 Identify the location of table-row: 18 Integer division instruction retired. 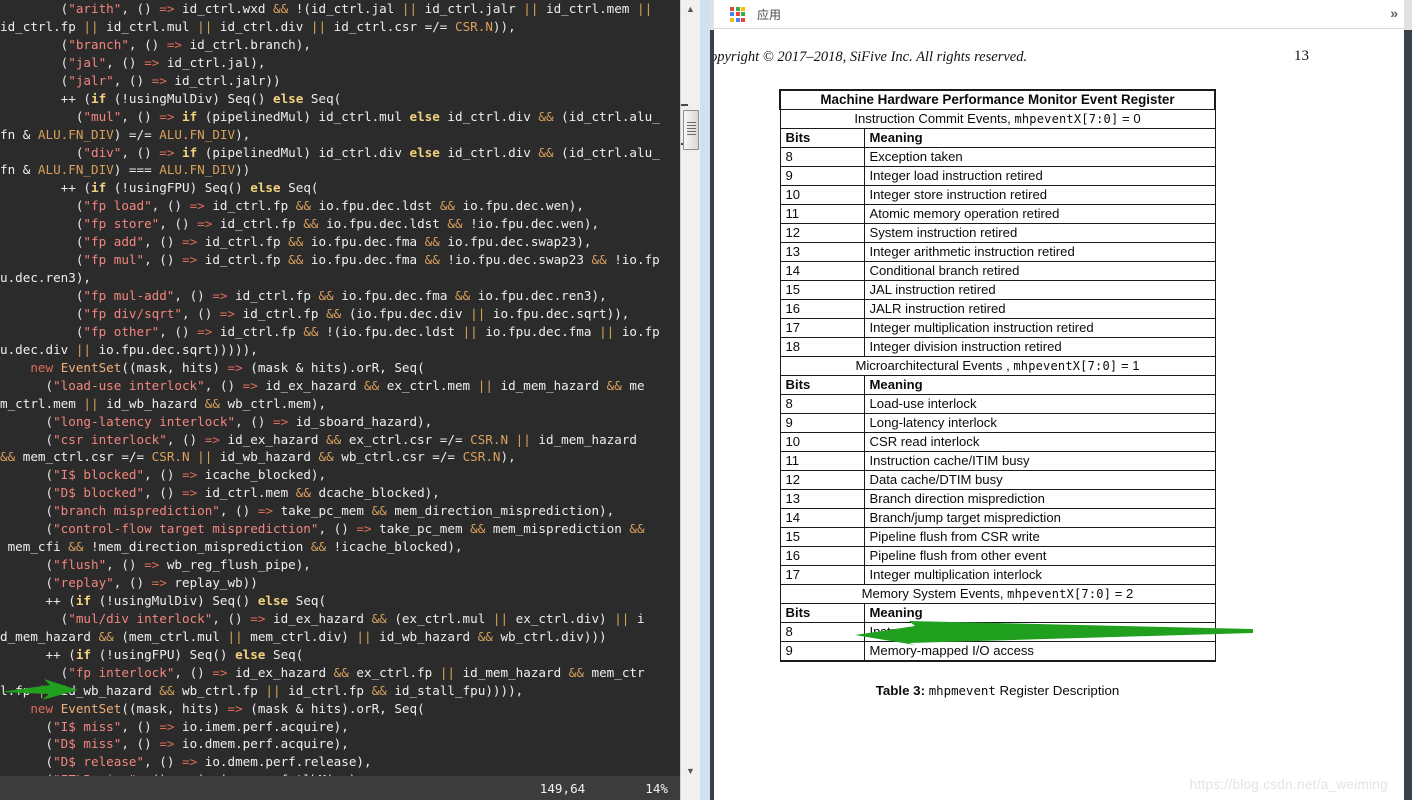
(997, 347).